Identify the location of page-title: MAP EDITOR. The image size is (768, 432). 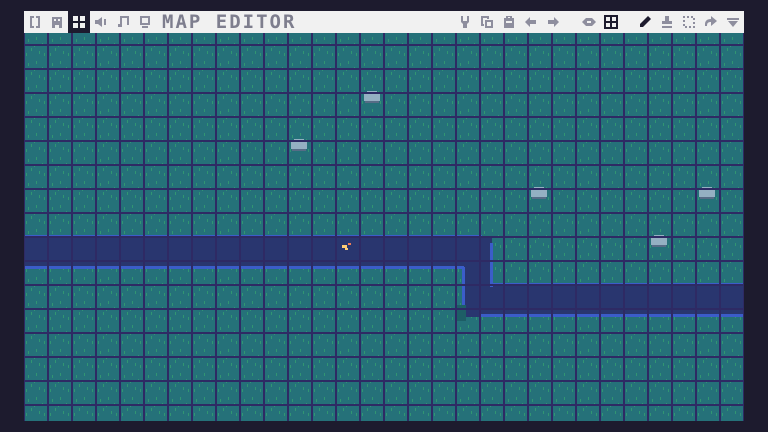
(229, 22).